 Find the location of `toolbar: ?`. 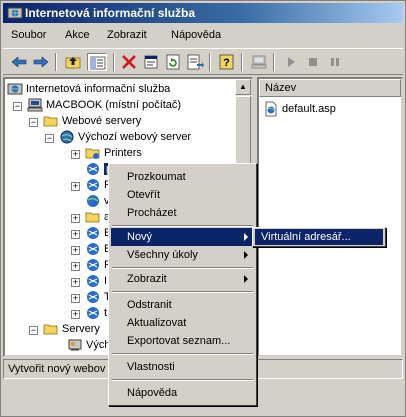

toolbar: ? is located at coordinates (203, 61).